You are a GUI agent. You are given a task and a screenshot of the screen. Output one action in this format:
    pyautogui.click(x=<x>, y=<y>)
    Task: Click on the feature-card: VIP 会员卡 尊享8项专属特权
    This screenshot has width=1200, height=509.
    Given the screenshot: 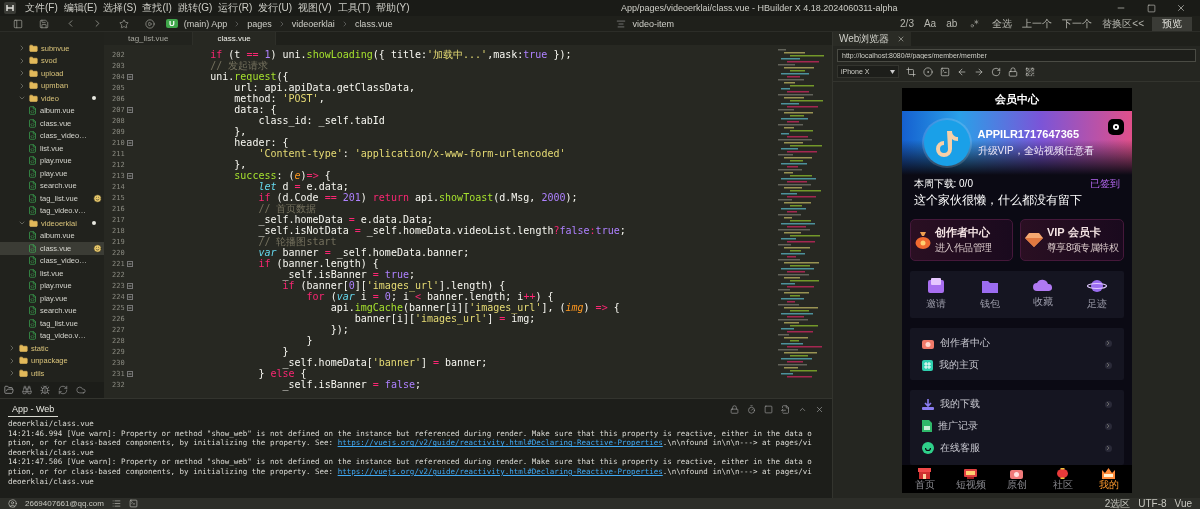 What is the action you would take?
    pyautogui.click(x=1071, y=240)
    